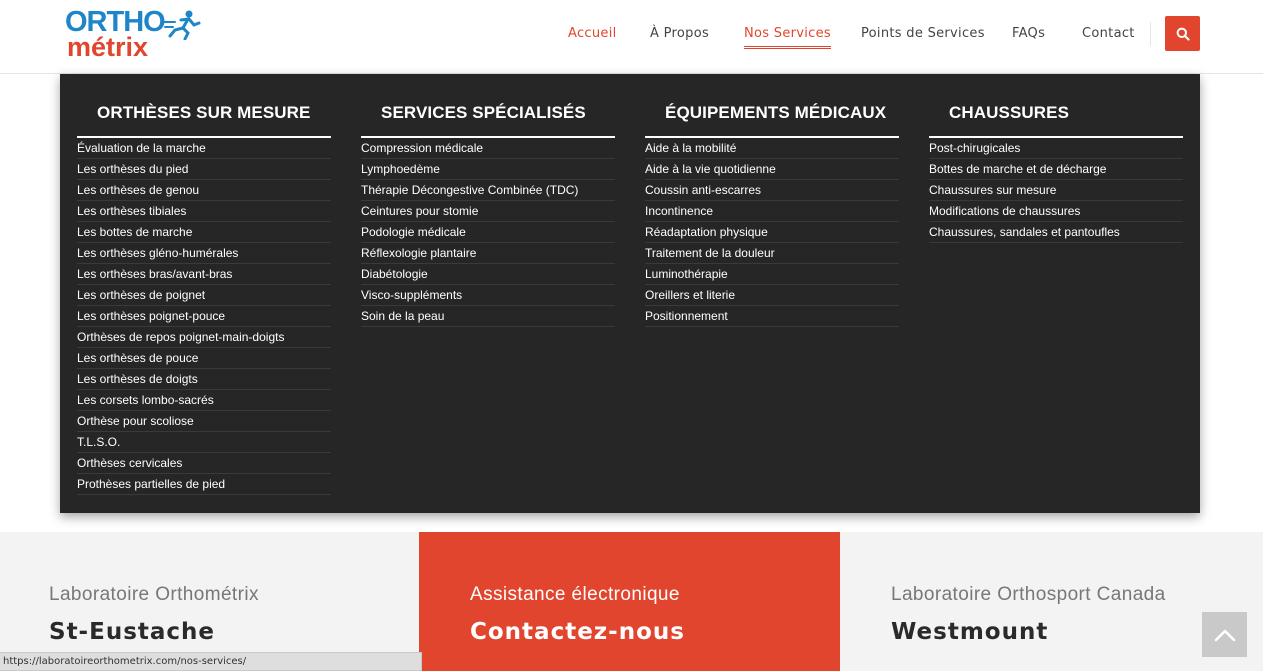 The height and width of the screenshot is (671, 1263). What do you see at coordinates (488, 190) in the screenshot?
I see `menu-link: Thérapie Décongestive Combinée (TDC)` at bounding box center [488, 190].